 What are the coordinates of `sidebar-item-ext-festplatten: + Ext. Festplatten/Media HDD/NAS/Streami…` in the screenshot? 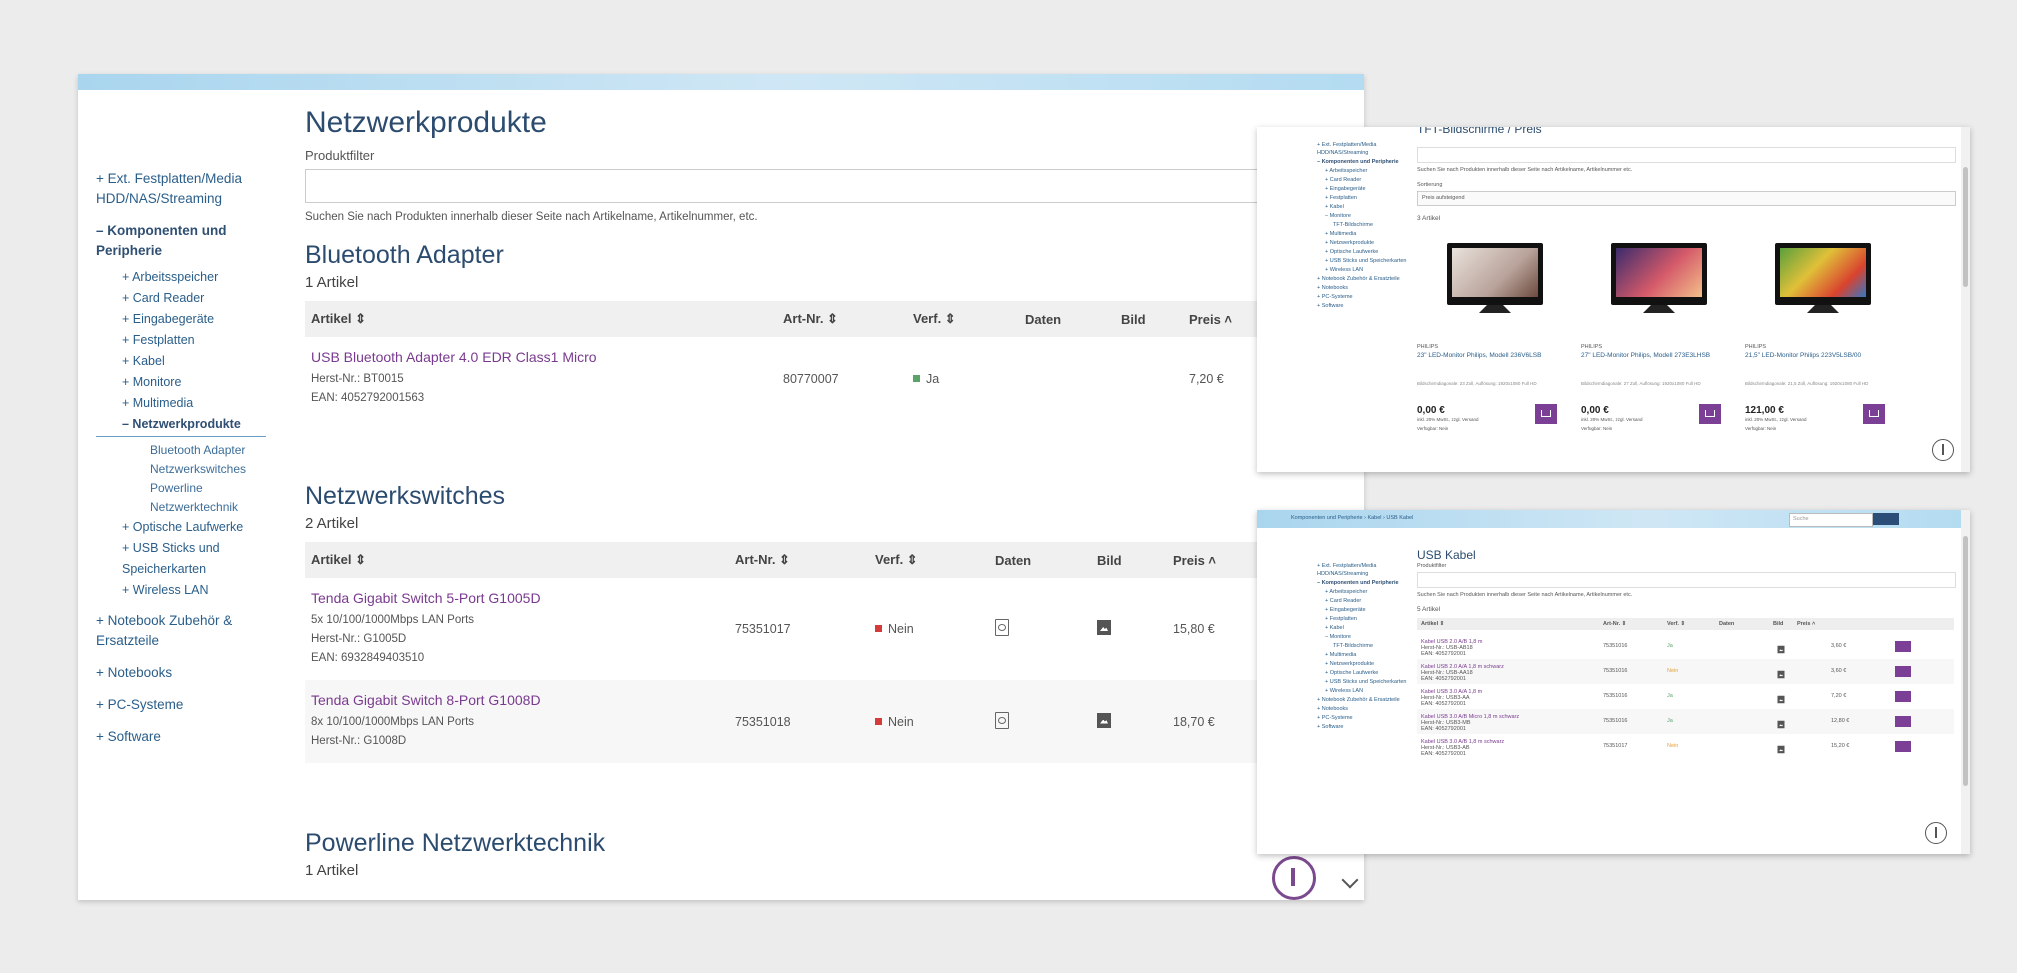 It's located at (181, 189).